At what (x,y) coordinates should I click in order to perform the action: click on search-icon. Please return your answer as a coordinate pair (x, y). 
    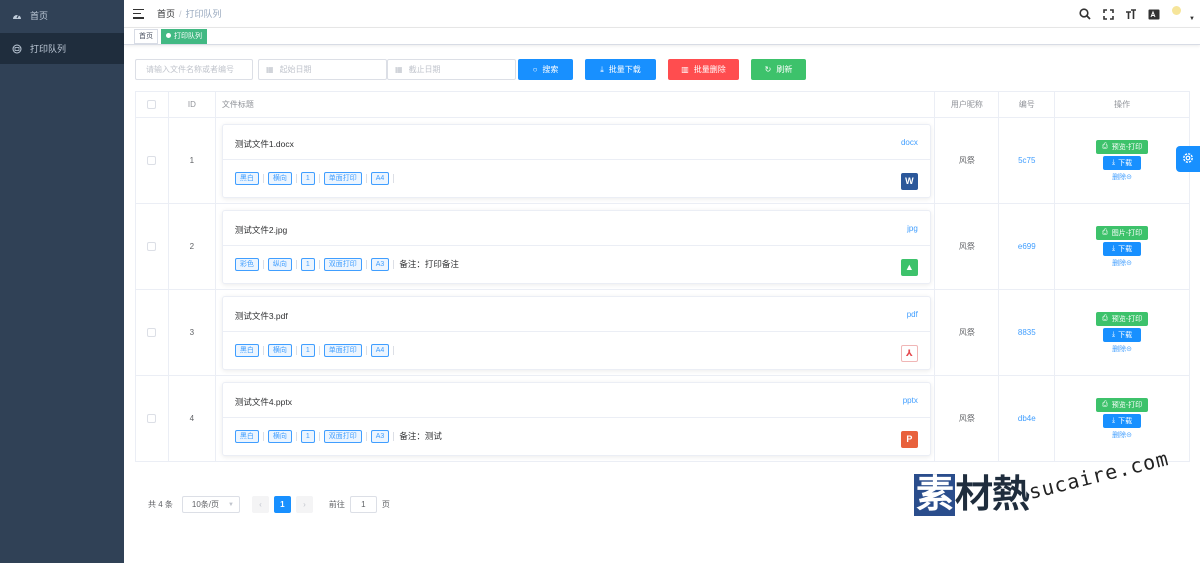
    Looking at the image, I should click on (1085, 14).